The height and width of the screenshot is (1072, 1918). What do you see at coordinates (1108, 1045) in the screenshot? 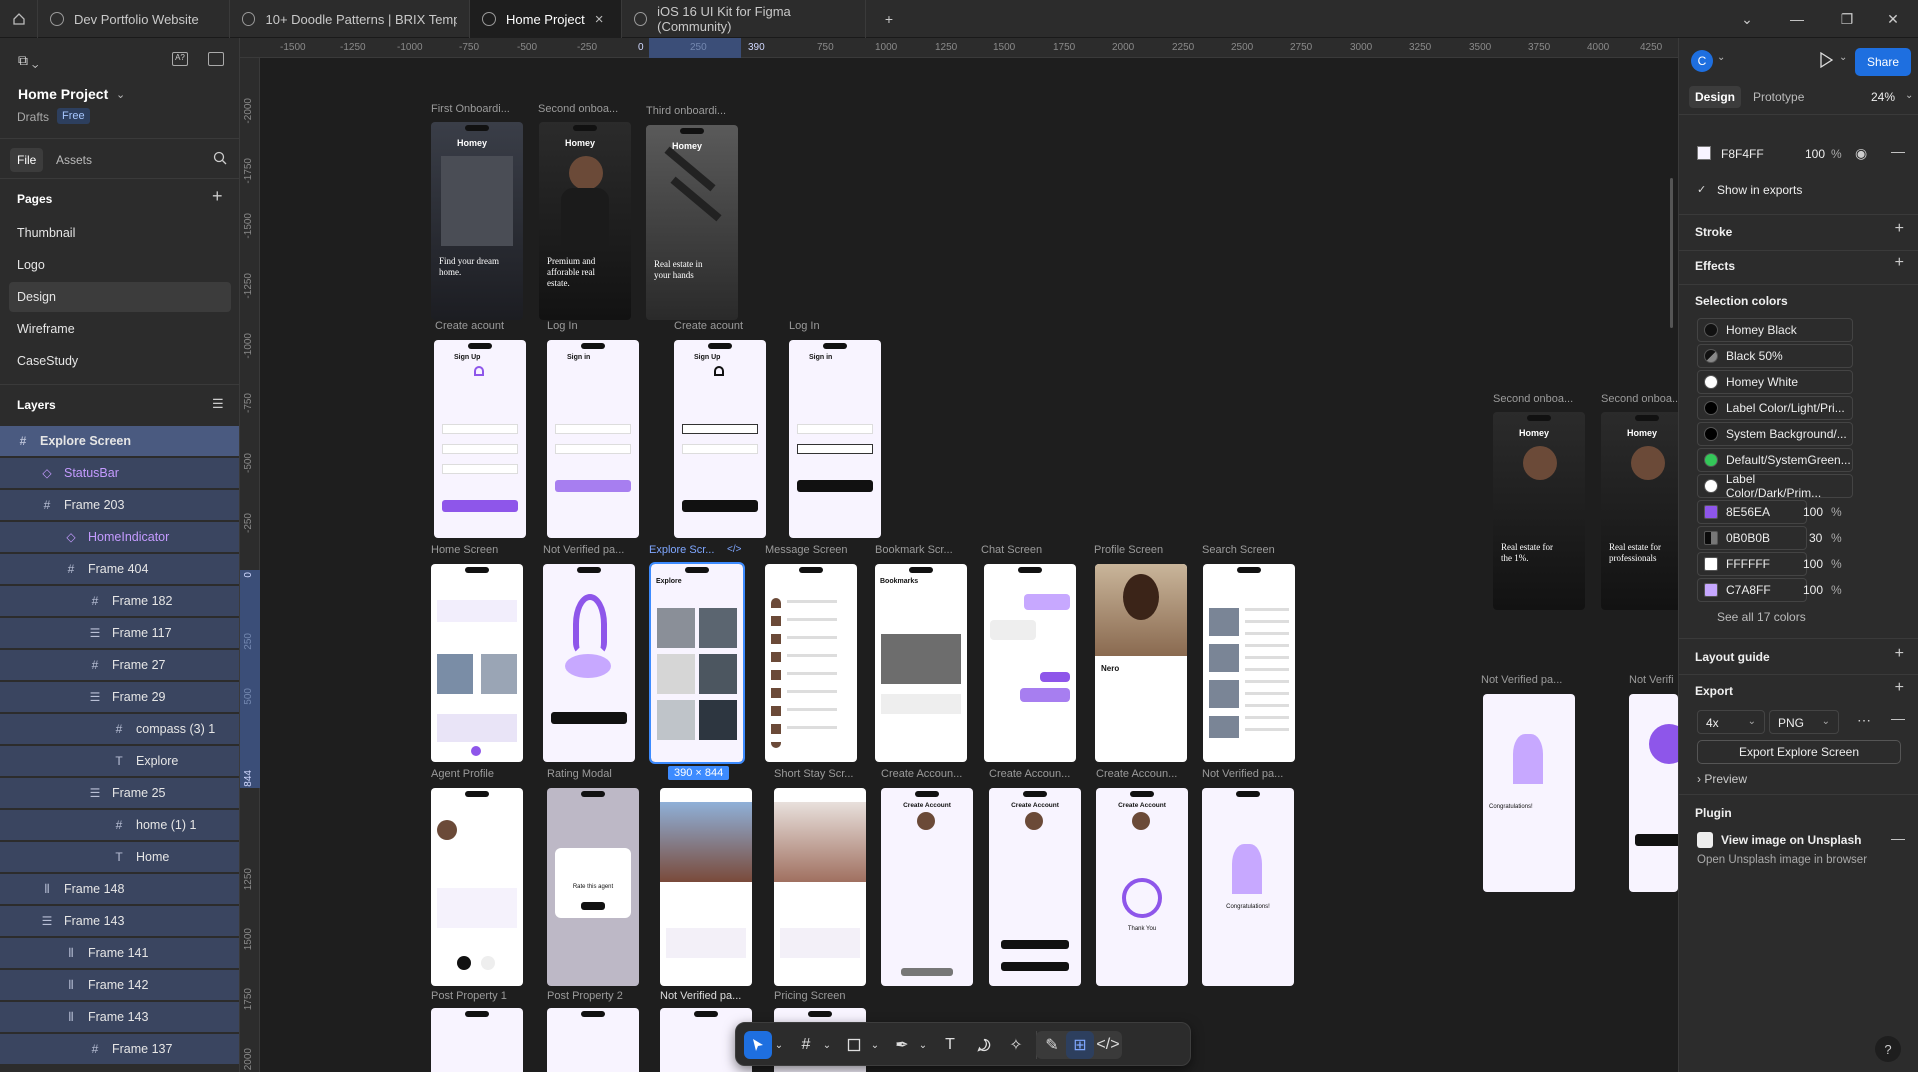
I see `dev-mode-icon: </>` at bounding box center [1108, 1045].